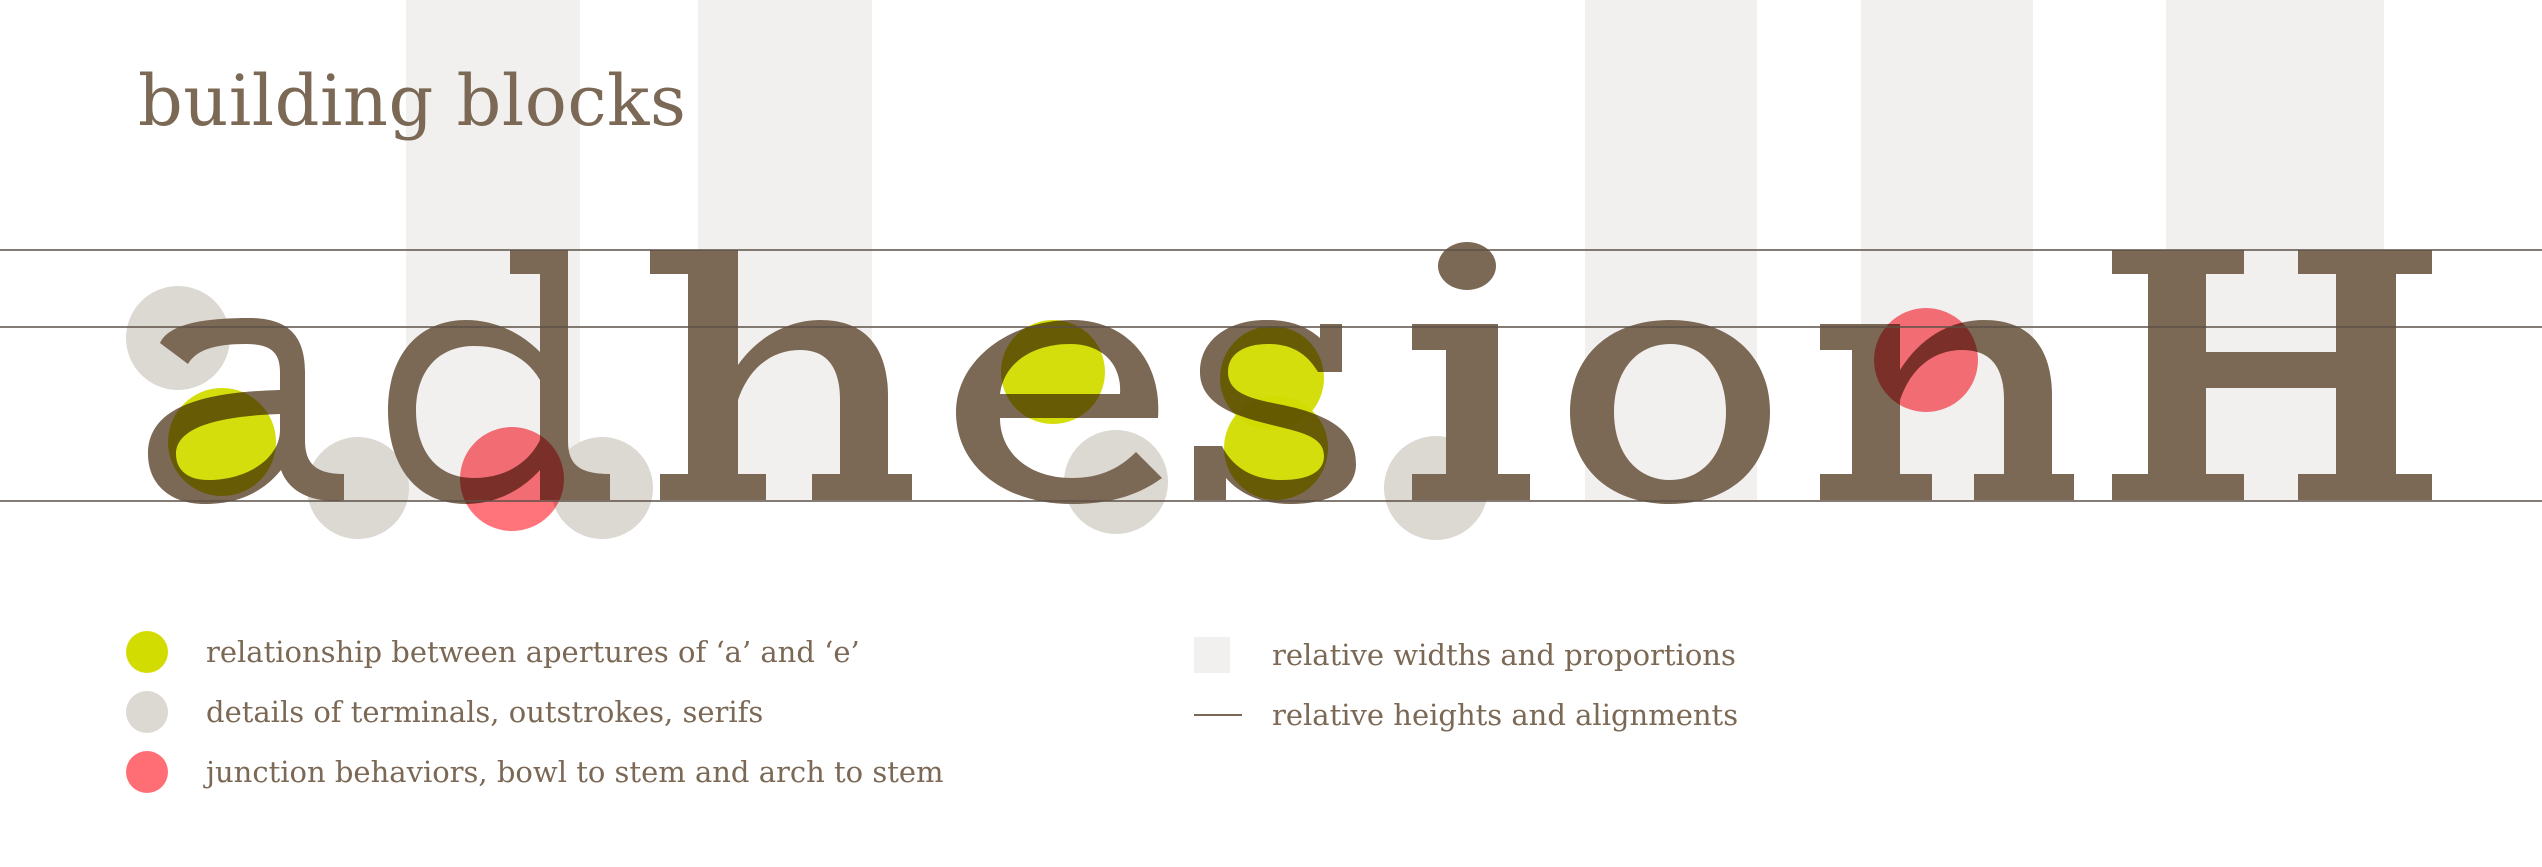  What do you see at coordinates (412, 101) in the screenshot?
I see `page-title: building blocks` at bounding box center [412, 101].